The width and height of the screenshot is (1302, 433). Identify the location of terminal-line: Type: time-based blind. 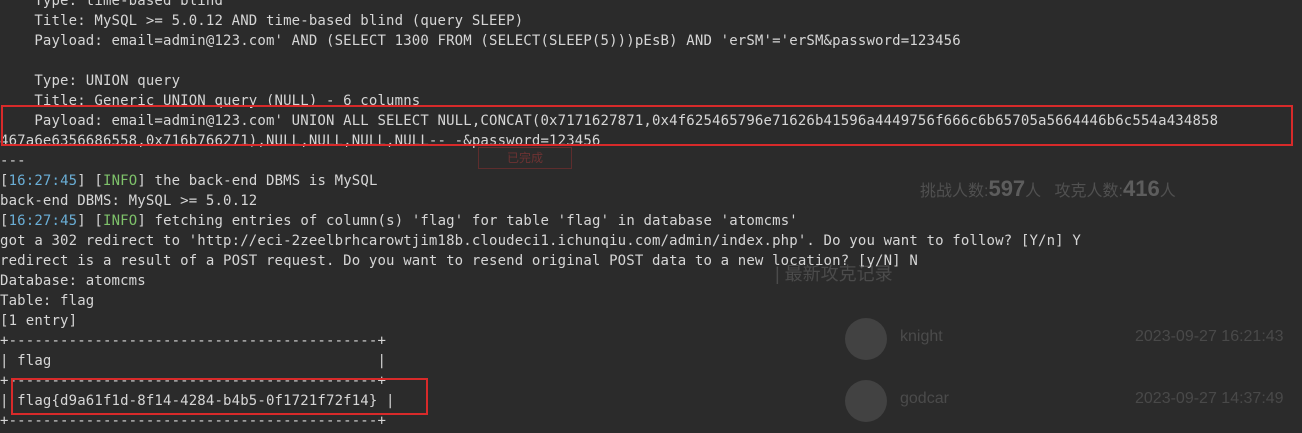
(112, 4).